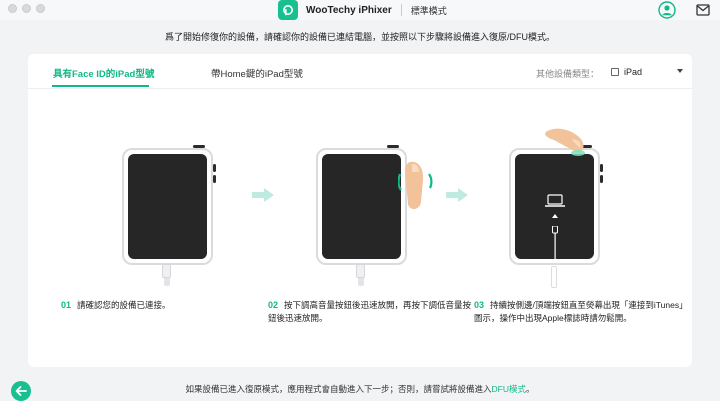 The width and height of the screenshot is (720, 401). What do you see at coordinates (667, 10) in the screenshot?
I see `user-icon` at bounding box center [667, 10].